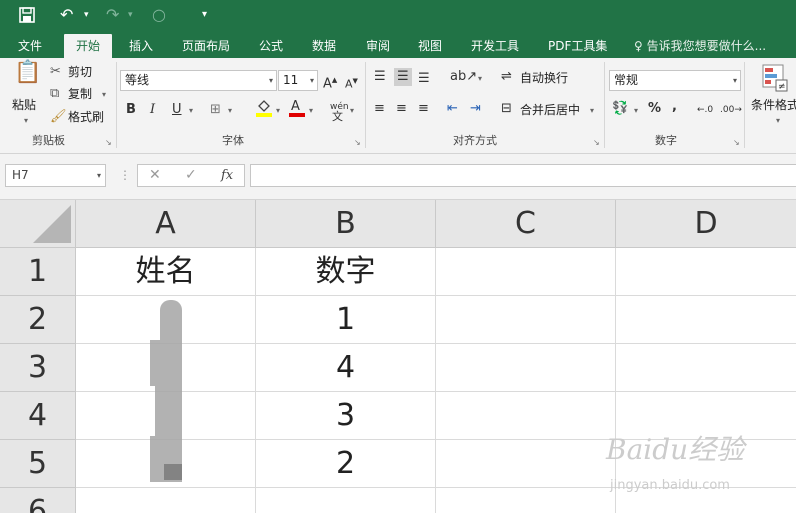  I want to click on align-bottom-icon: ☰, so click(424, 79).